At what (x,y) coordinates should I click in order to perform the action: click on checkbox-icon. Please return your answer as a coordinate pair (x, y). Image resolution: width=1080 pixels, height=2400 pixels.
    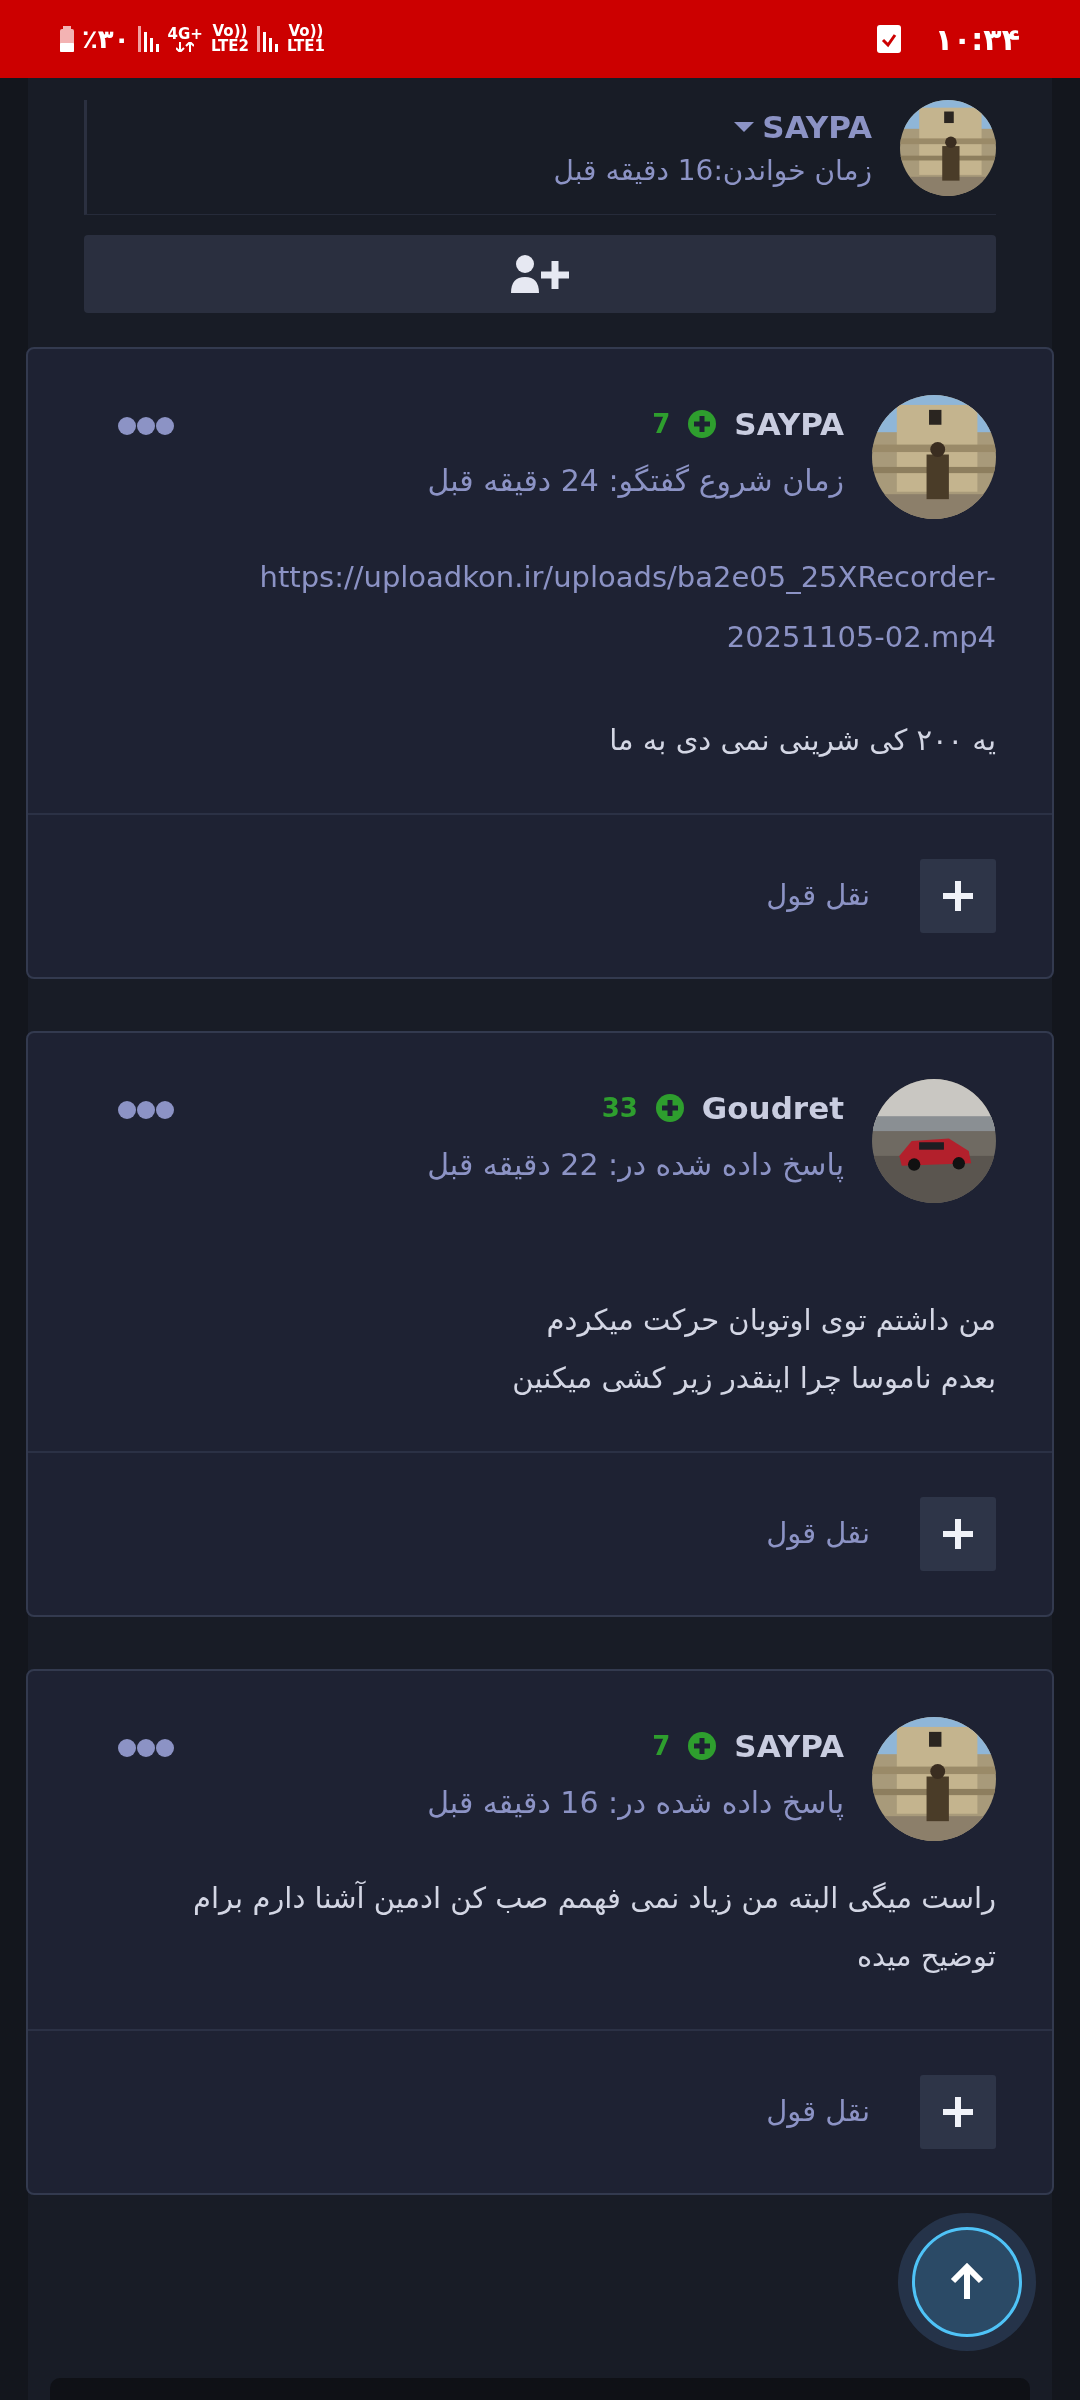
    Looking at the image, I should click on (888, 39).